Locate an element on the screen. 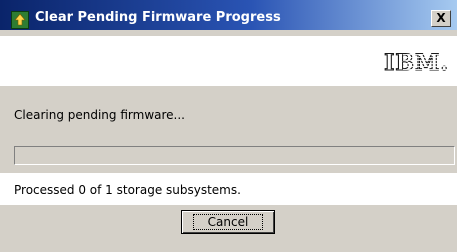  cancel-button-label: Cancel is located at coordinates (228, 222).